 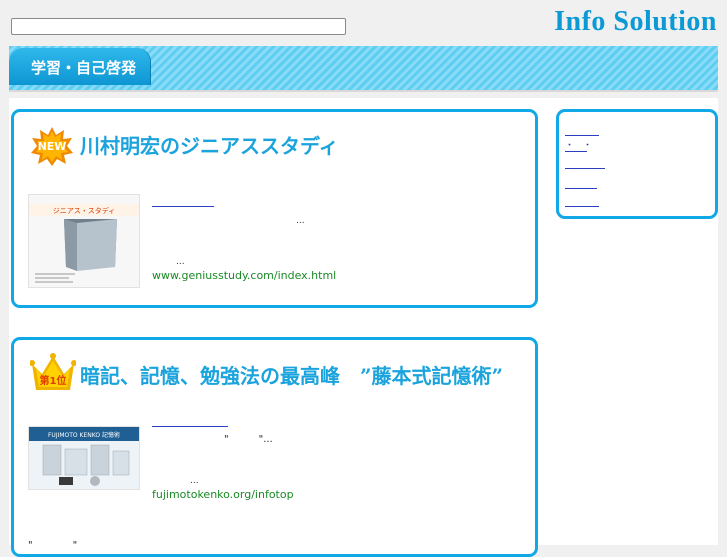 I want to click on svg-text: FUJIMOTO KENKO 記憶術, so click(x=84, y=435).